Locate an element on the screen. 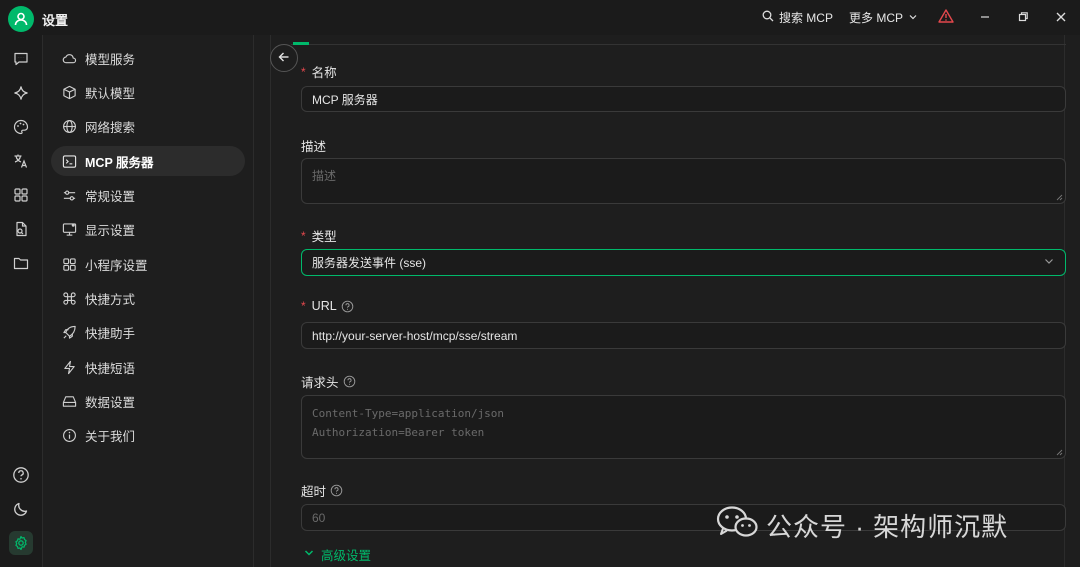 This screenshot has width=1080, height=567. nav-item-default-model: 默认模型 is located at coordinates (148, 92).